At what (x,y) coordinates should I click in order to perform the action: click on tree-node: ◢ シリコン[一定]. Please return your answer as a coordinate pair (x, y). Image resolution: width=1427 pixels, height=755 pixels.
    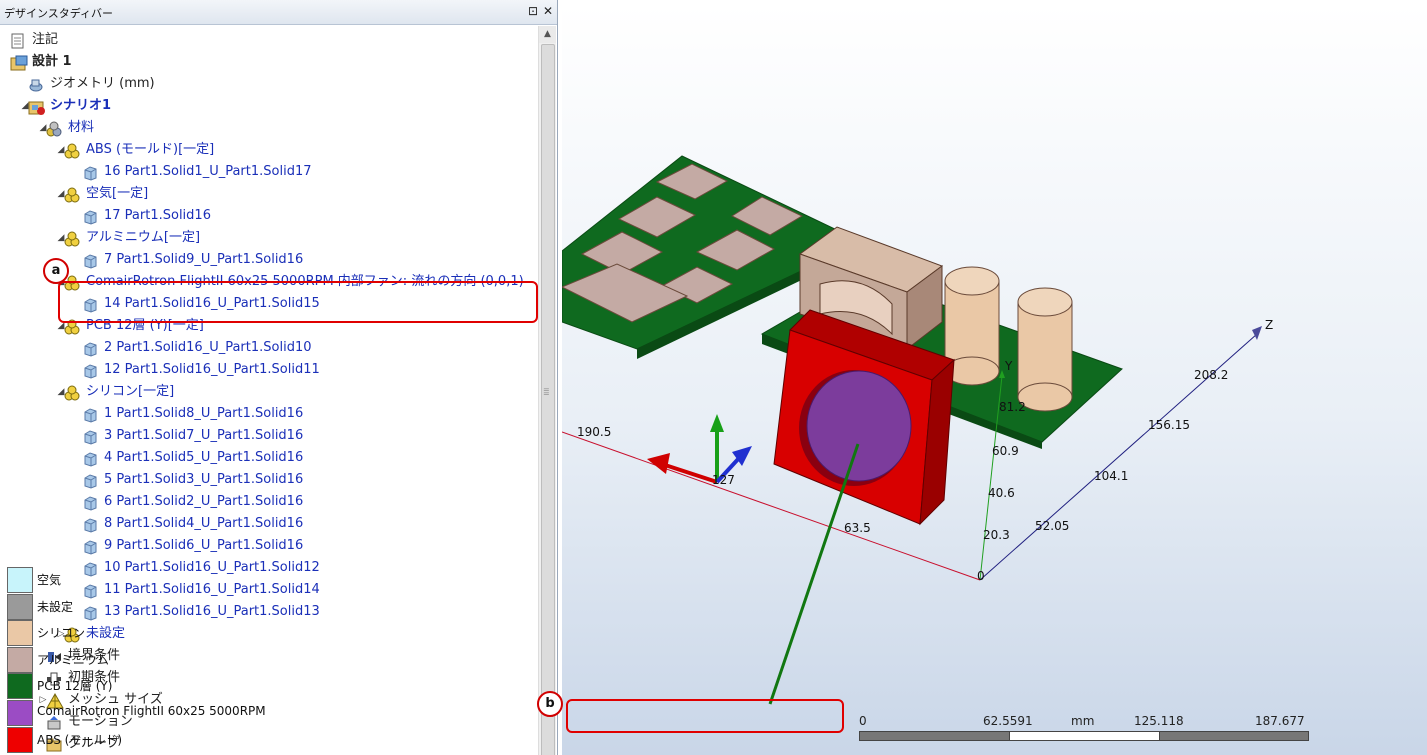
    Looking at the image, I should click on (269, 392).